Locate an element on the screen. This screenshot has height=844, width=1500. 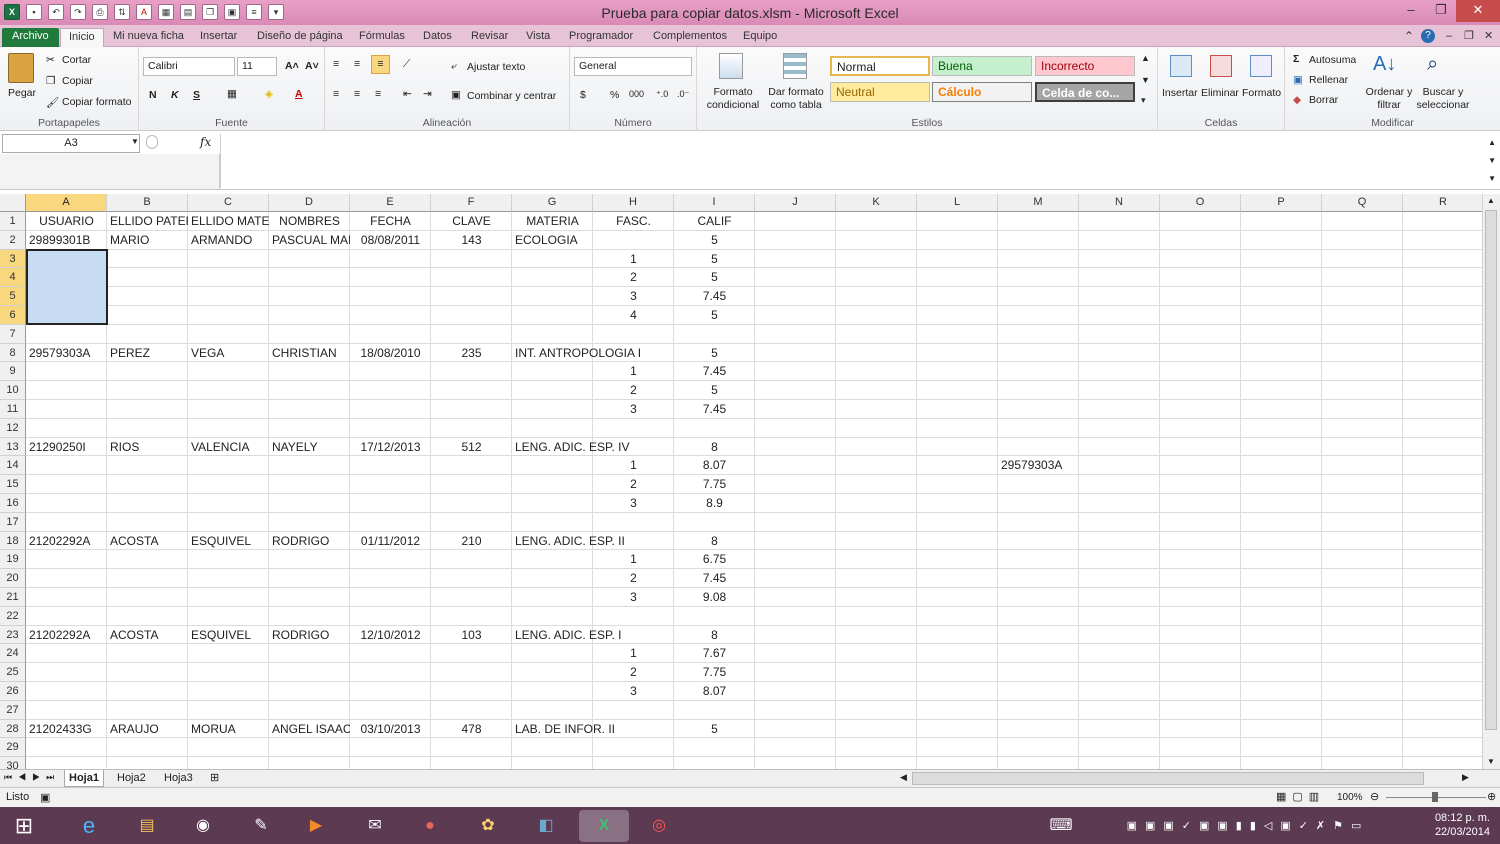
tab-complementos: Complementos is located at coordinates (690, 37).